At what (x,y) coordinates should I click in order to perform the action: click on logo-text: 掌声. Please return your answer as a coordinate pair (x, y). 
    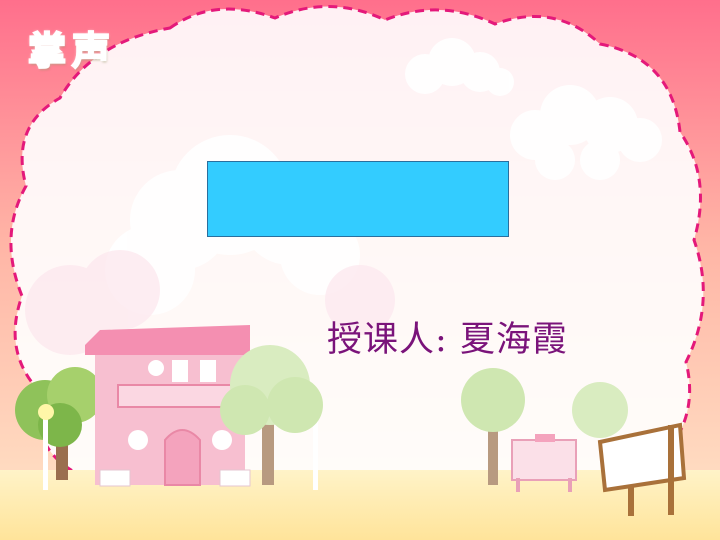
    Looking at the image, I should click on (72, 51).